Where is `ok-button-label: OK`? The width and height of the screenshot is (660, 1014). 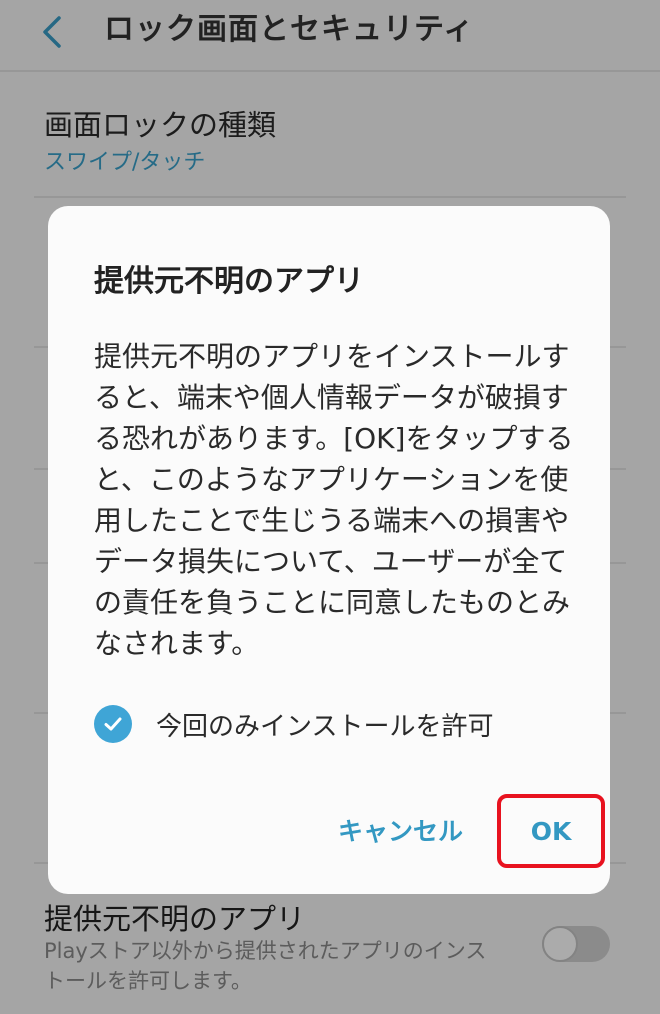
ok-button-label: OK is located at coordinates (551, 831).